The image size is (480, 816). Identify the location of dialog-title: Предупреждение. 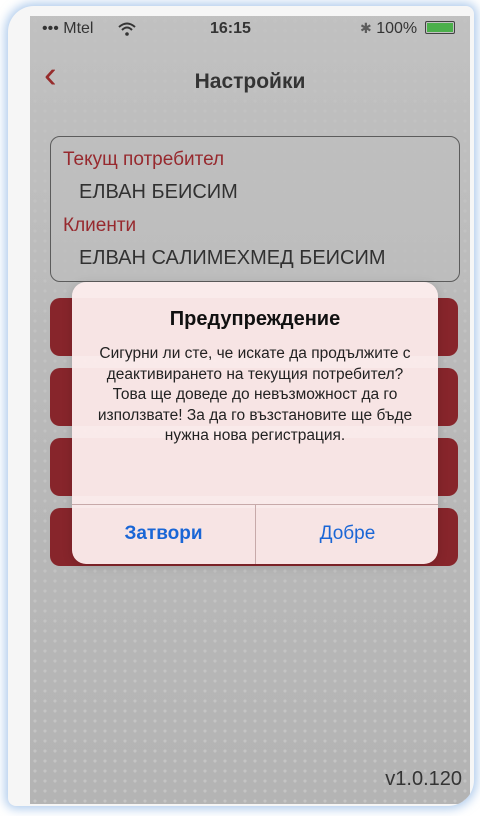
(255, 319).